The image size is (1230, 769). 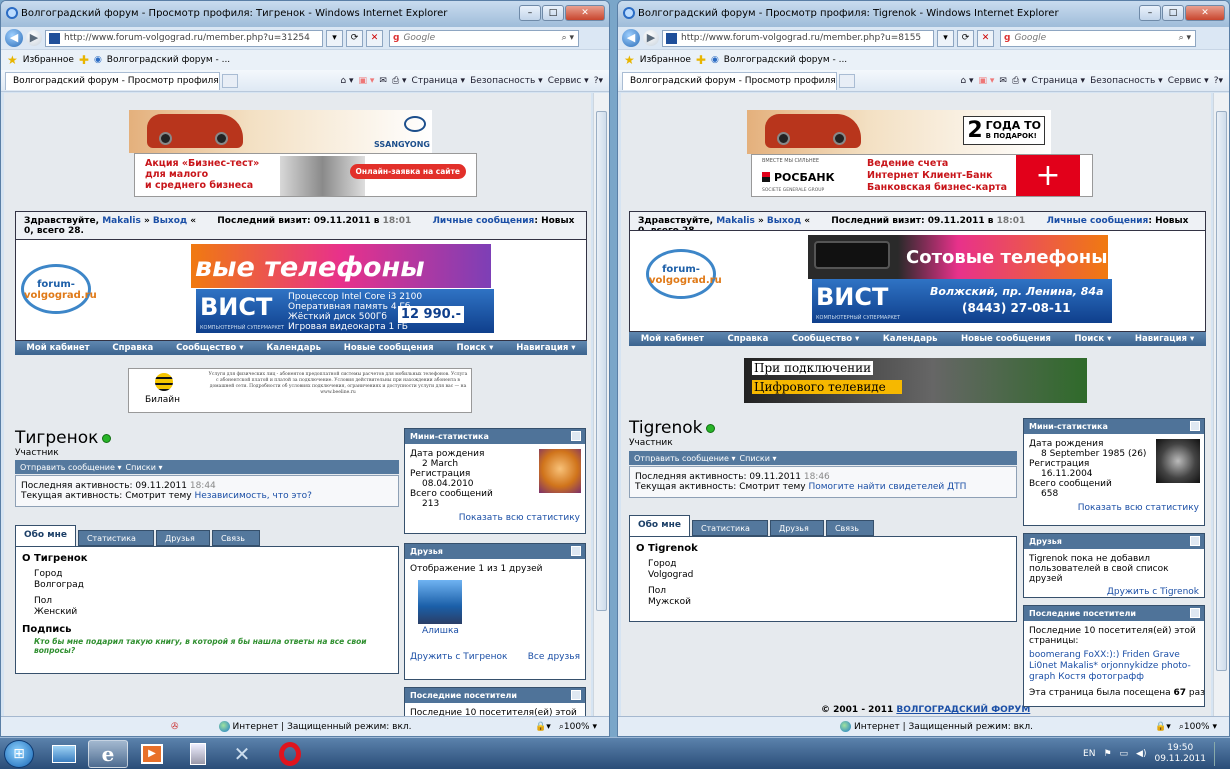 I want to click on friend-link: Алишка, so click(x=501, y=631).